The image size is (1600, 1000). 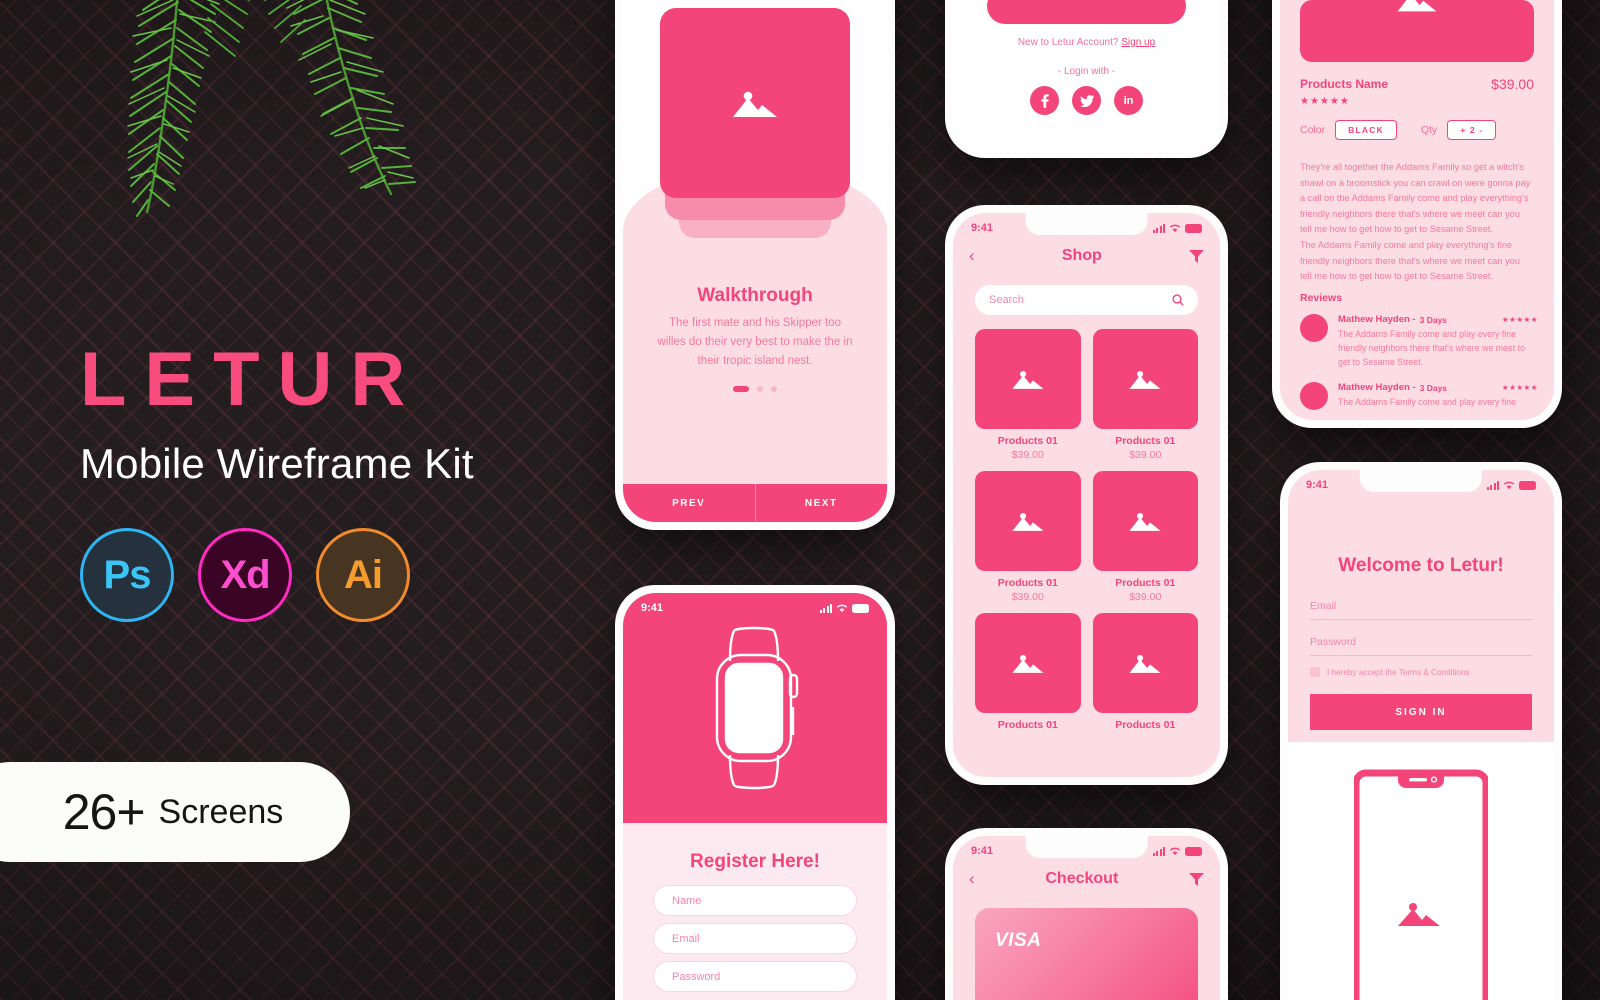 I want to click on name-field-placeholder: Name, so click(x=687, y=900).